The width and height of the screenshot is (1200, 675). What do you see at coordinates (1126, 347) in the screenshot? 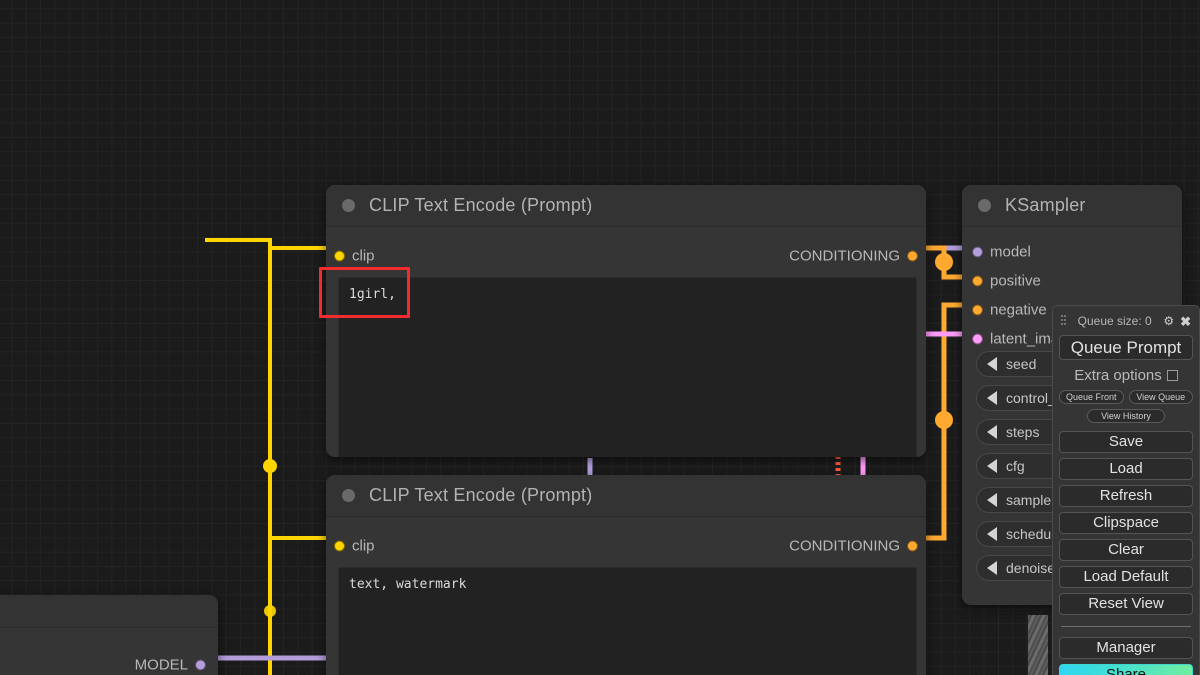
I see `queue-prompt-button: Queue Prompt` at bounding box center [1126, 347].